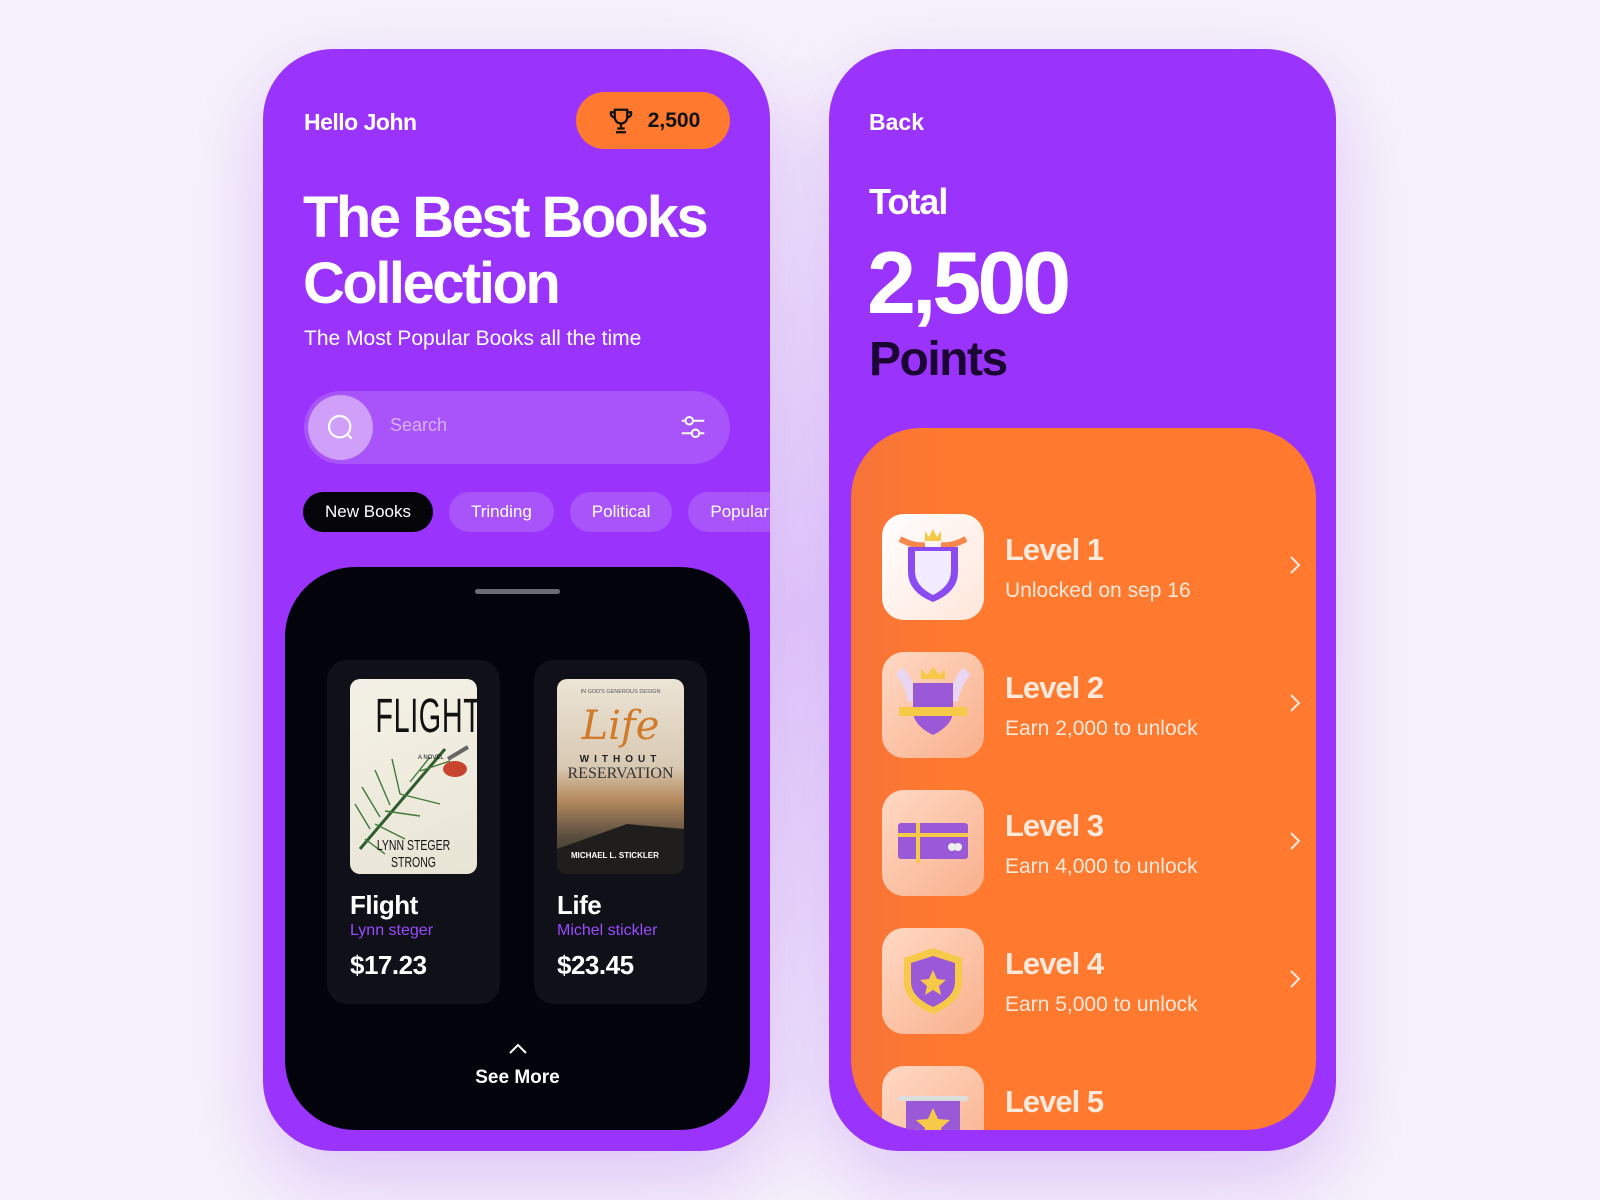 The height and width of the screenshot is (1200, 1600). I want to click on title-line-1: The Best Books, so click(506, 217).